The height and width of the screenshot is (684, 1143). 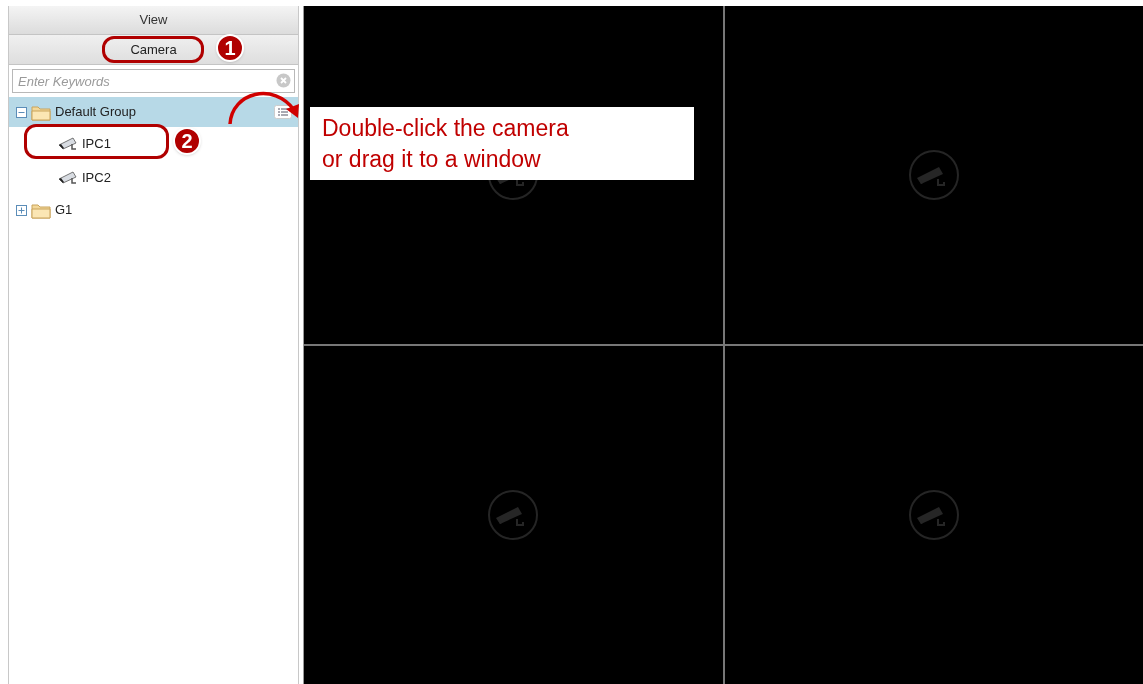 What do you see at coordinates (283, 112) in the screenshot?
I see `list-icon` at bounding box center [283, 112].